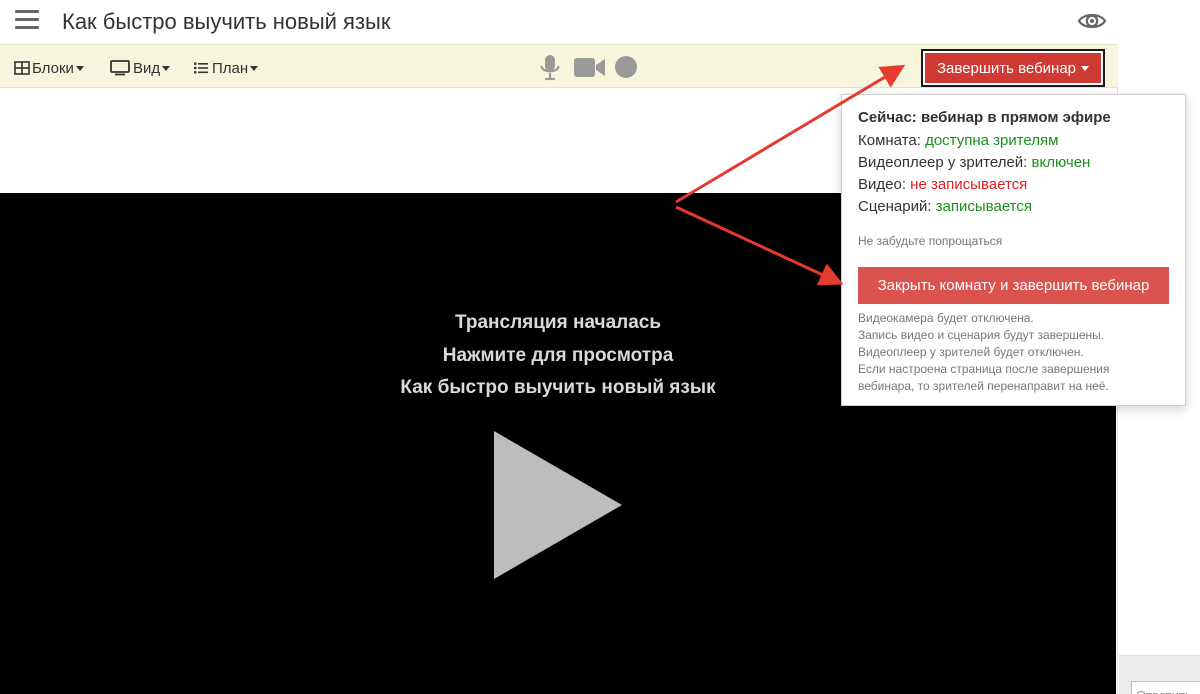 This screenshot has height=694, width=1200. What do you see at coordinates (984, 117) in the screenshot?
I see `broadcast-status-heading: Сейчас: вебинар в прямом эфире` at bounding box center [984, 117].